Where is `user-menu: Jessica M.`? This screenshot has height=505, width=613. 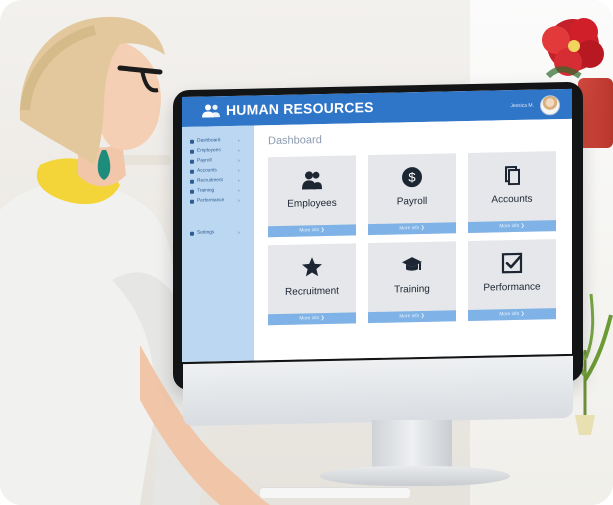
user-menu: Jessica M. is located at coordinates (535, 105).